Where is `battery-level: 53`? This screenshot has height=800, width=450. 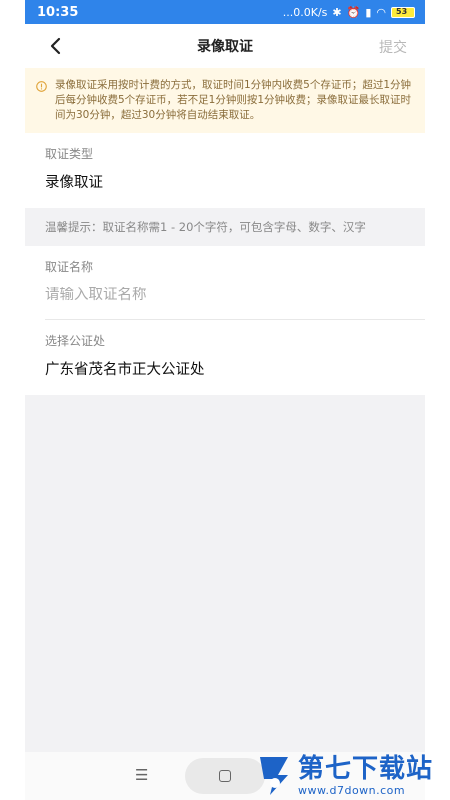
battery-level: 53 is located at coordinates (402, 11).